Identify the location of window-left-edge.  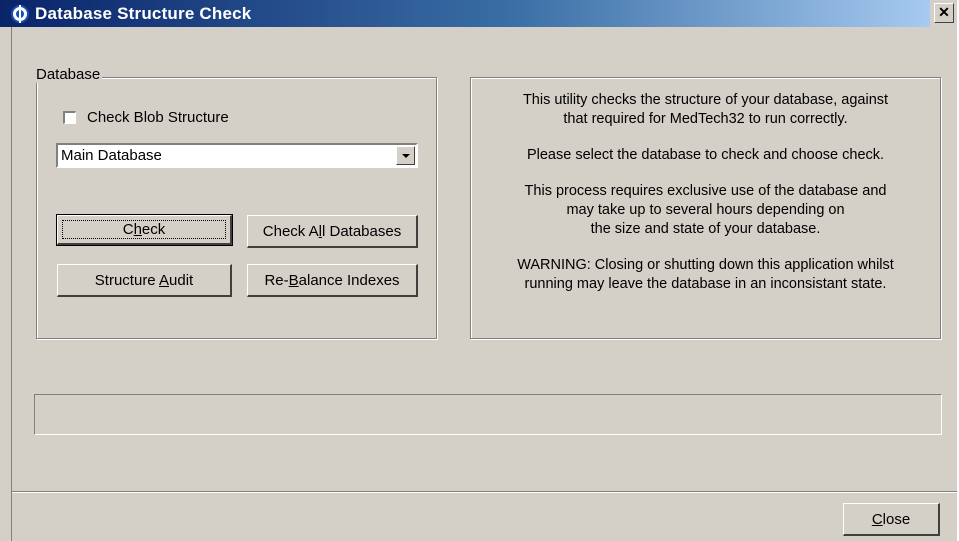
(11, 284).